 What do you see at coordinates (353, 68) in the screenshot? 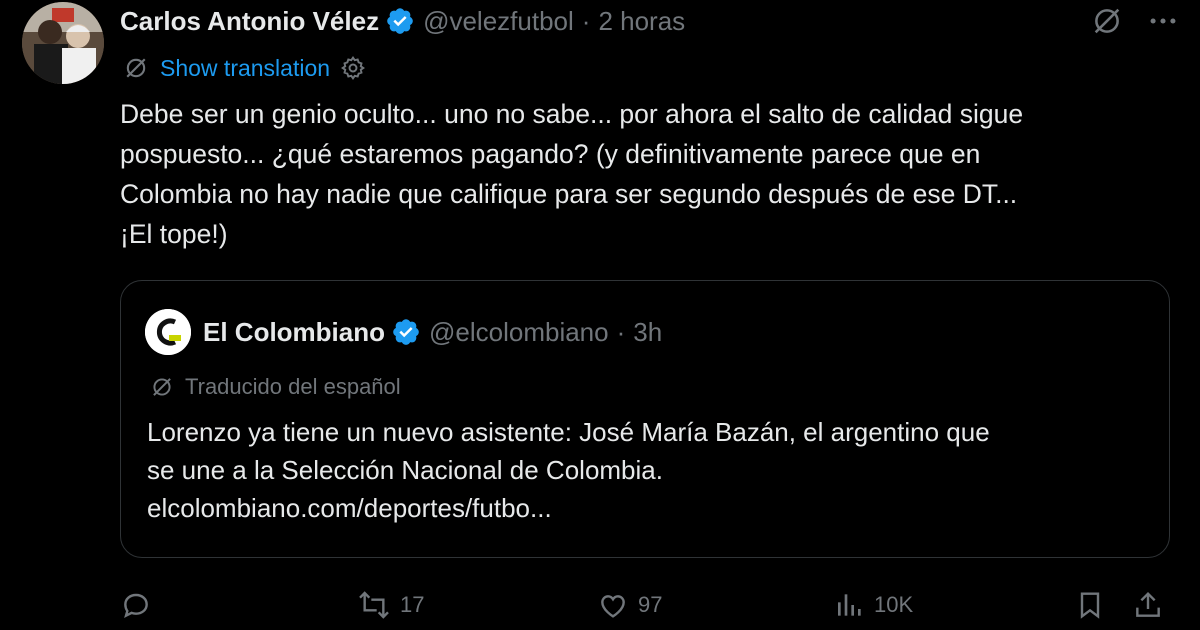
I see `gear-icon` at bounding box center [353, 68].